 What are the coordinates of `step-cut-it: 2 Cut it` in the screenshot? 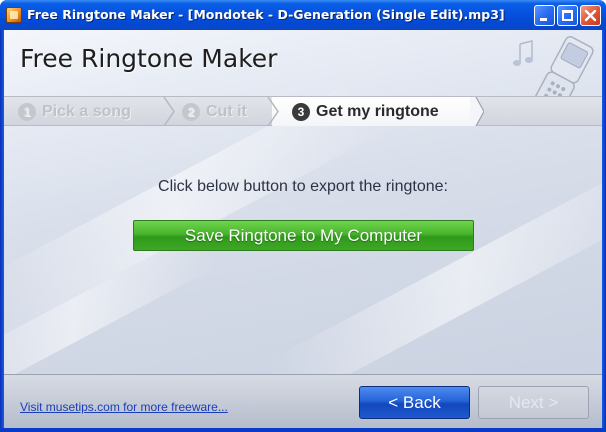 It's located at (214, 111).